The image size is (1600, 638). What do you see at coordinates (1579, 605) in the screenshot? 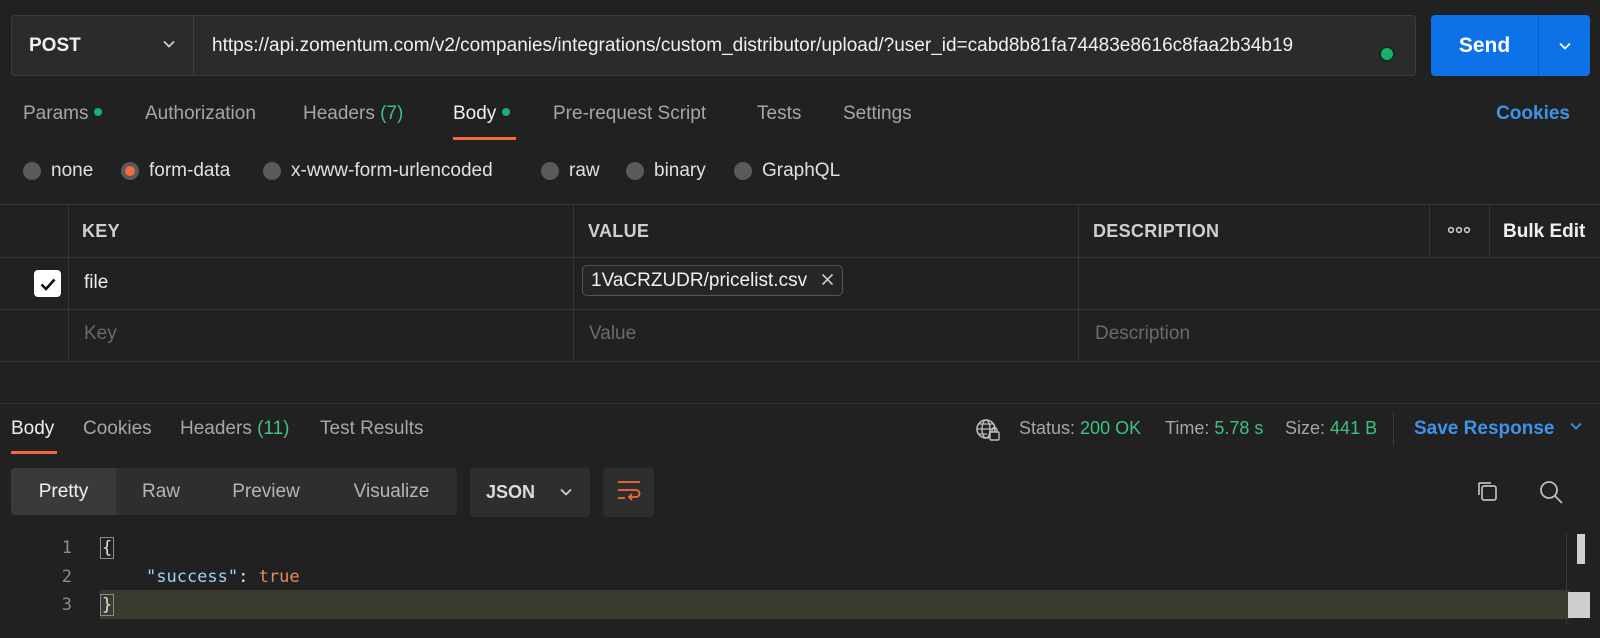
I see `scrollbar-marker` at bounding box center [1579, 605].